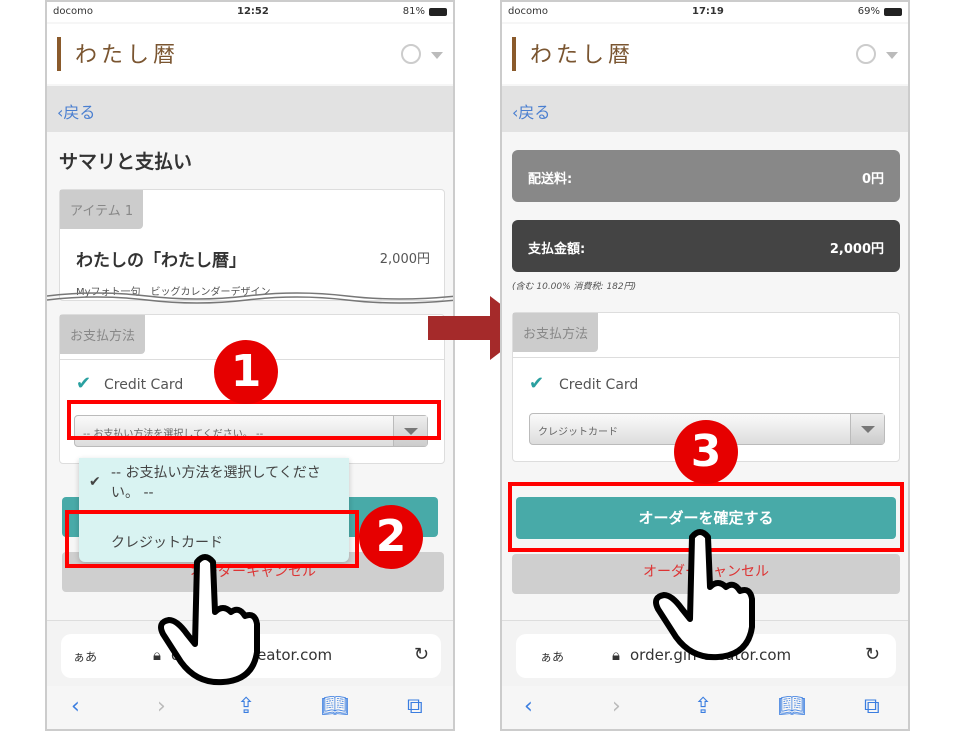 This screenshot has width=954, height=731. I want to click on step-badge-3: 3, so click(706, 452).